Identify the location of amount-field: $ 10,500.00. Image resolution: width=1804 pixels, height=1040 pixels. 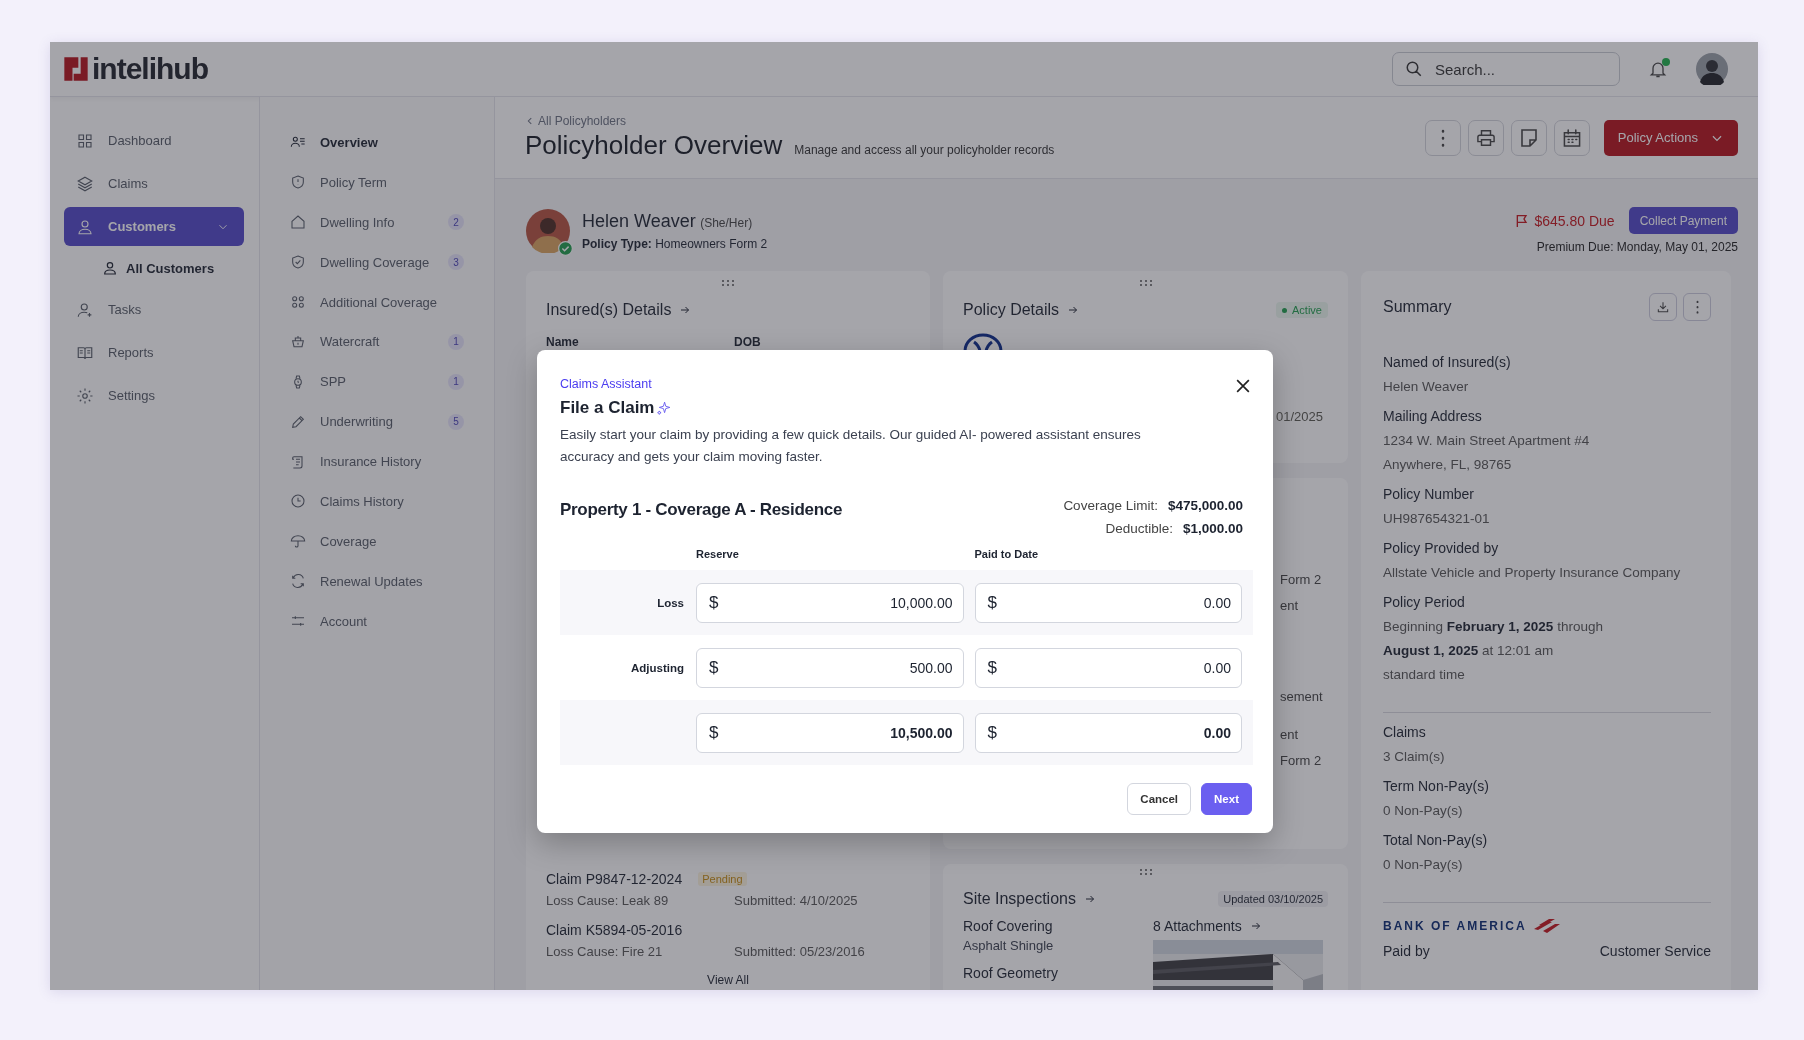
(830, 732).